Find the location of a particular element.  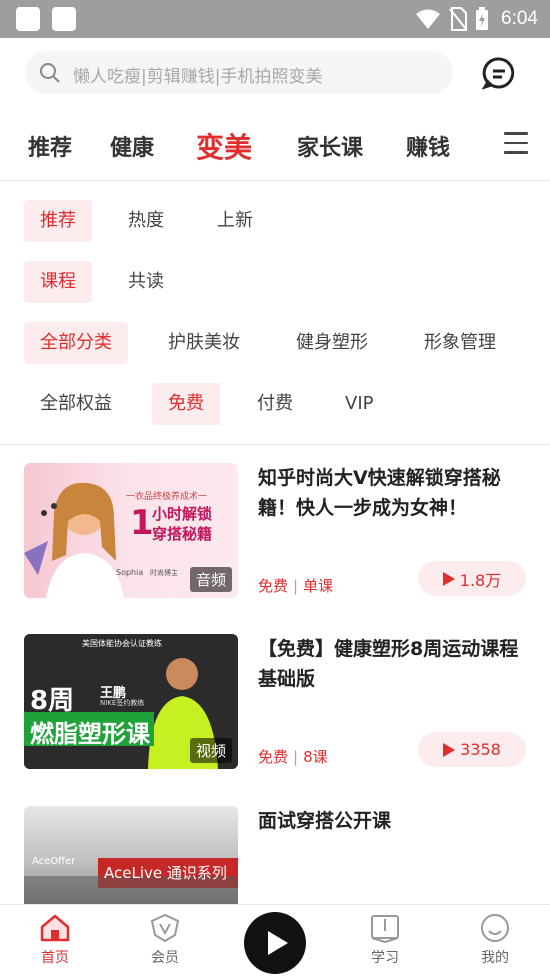

filter-paid: 付费 is located at coordinates (275, 404).